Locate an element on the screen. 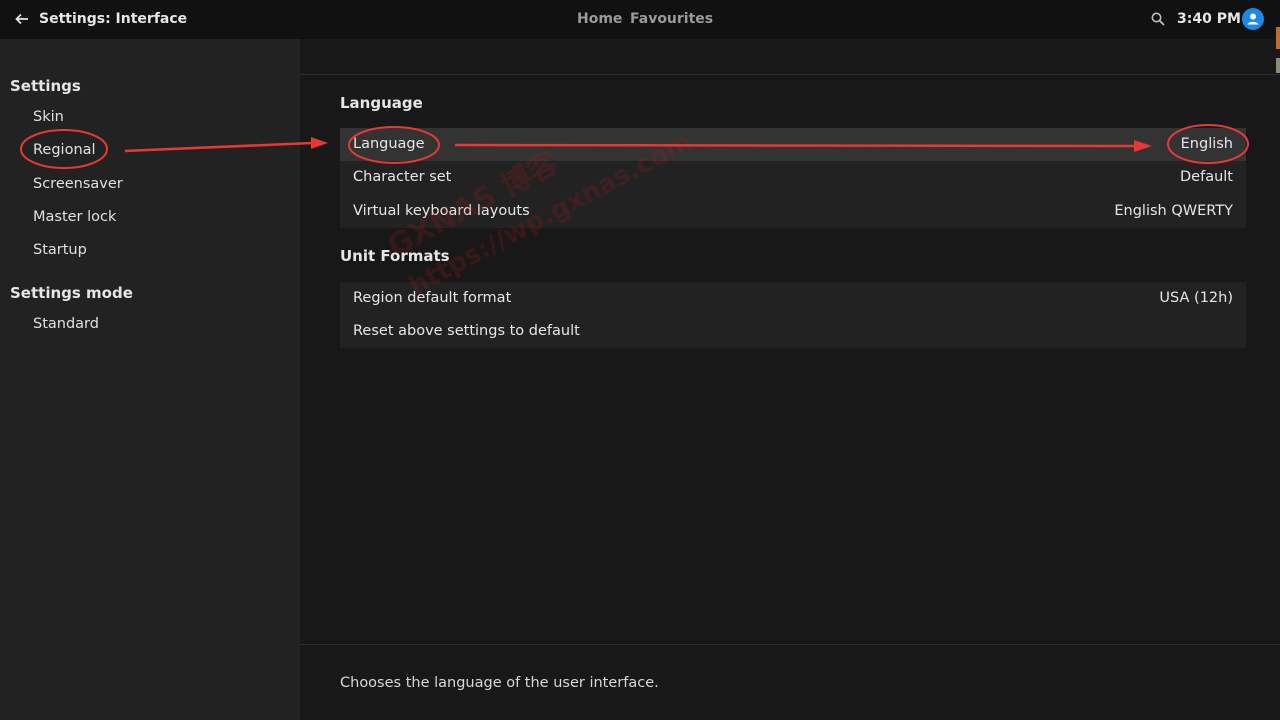  section-title-unit-formats: Unit Formats is located at coordinates (395, 256).